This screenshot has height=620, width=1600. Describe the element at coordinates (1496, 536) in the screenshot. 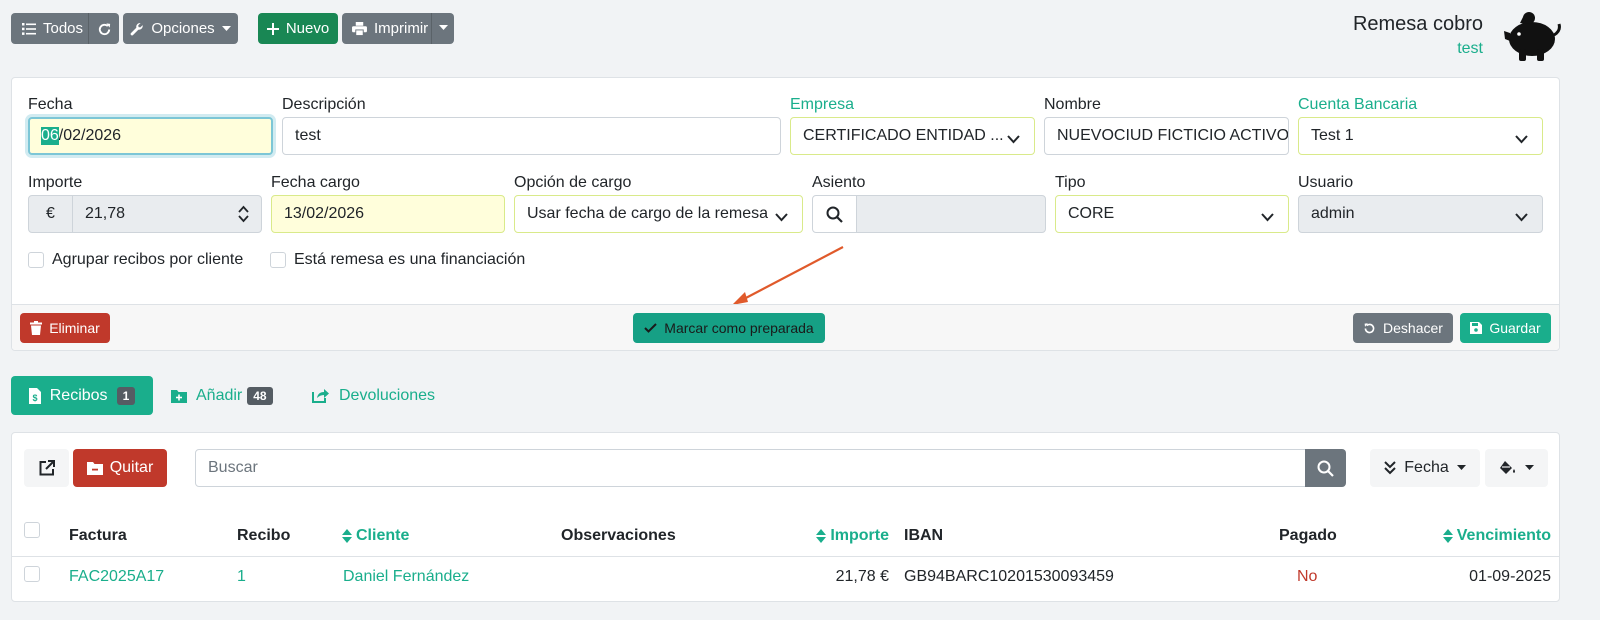

I see `col-vencimiento: Vencimiento` at that location.